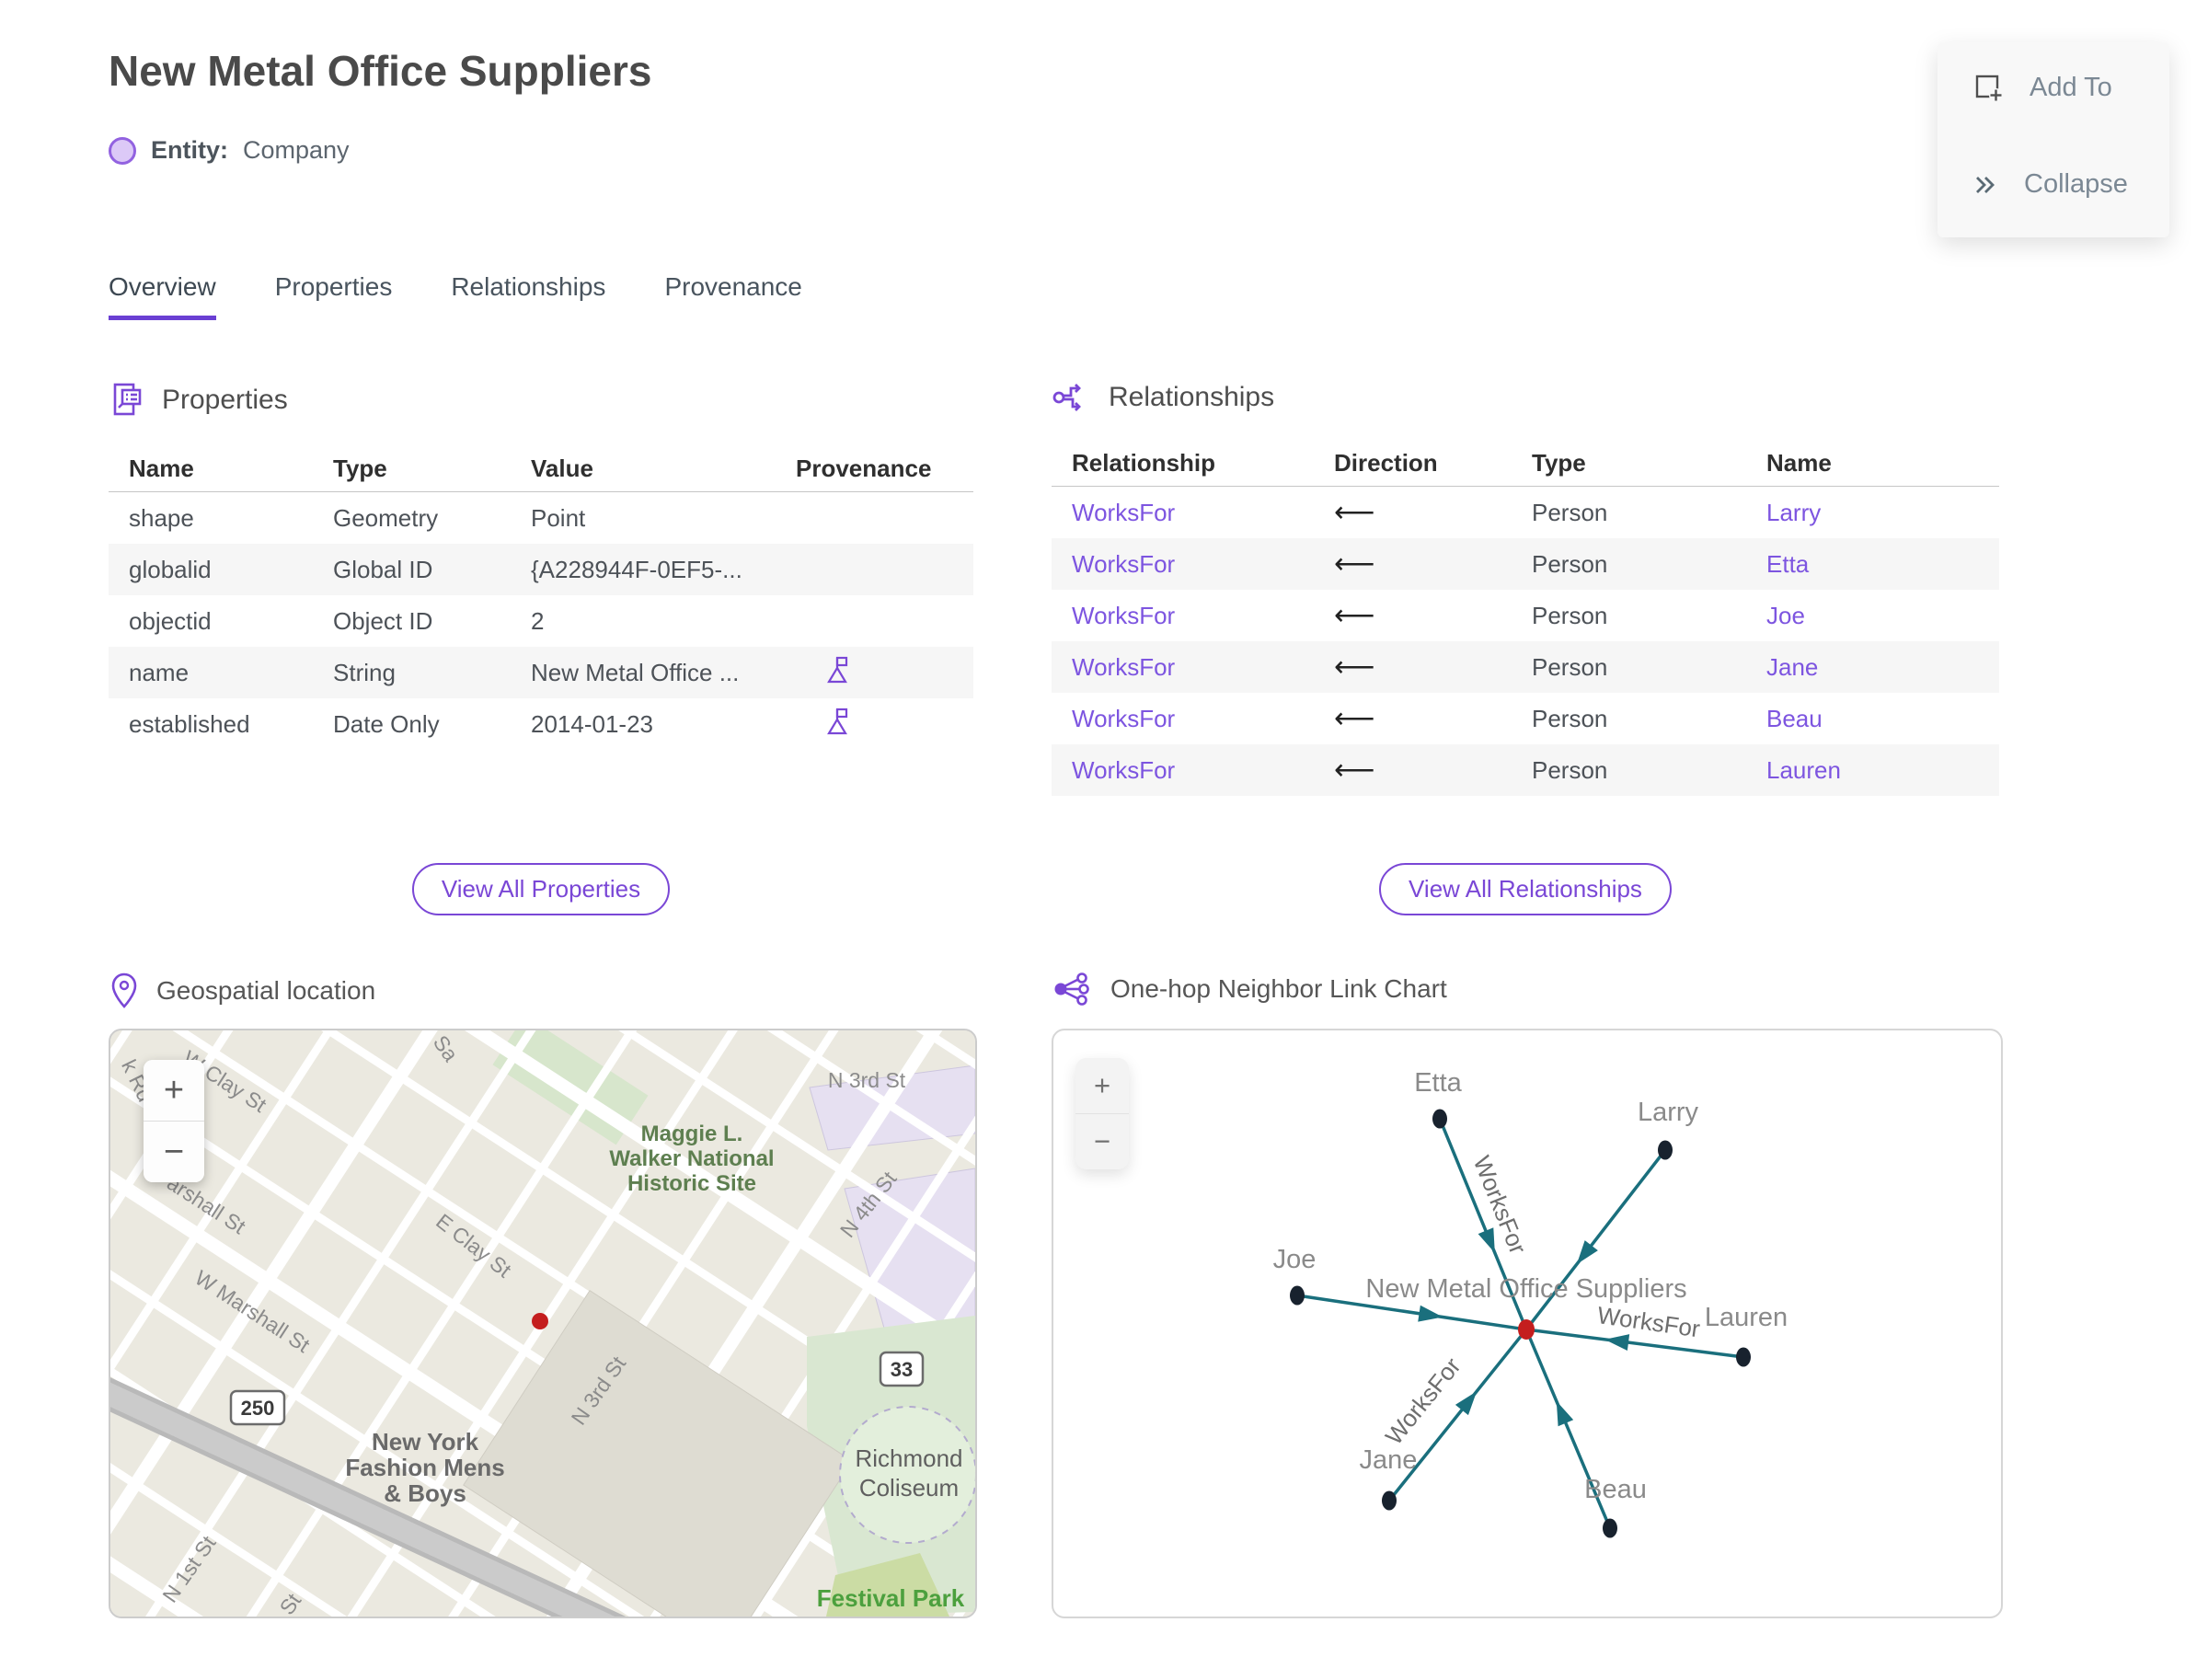 The width and height of the screenshot is (2208, 1680). What do you see at coordinates (1559, 462) in the screenshot?
I see `column-header: Type` at bounding box center [1559, 462].